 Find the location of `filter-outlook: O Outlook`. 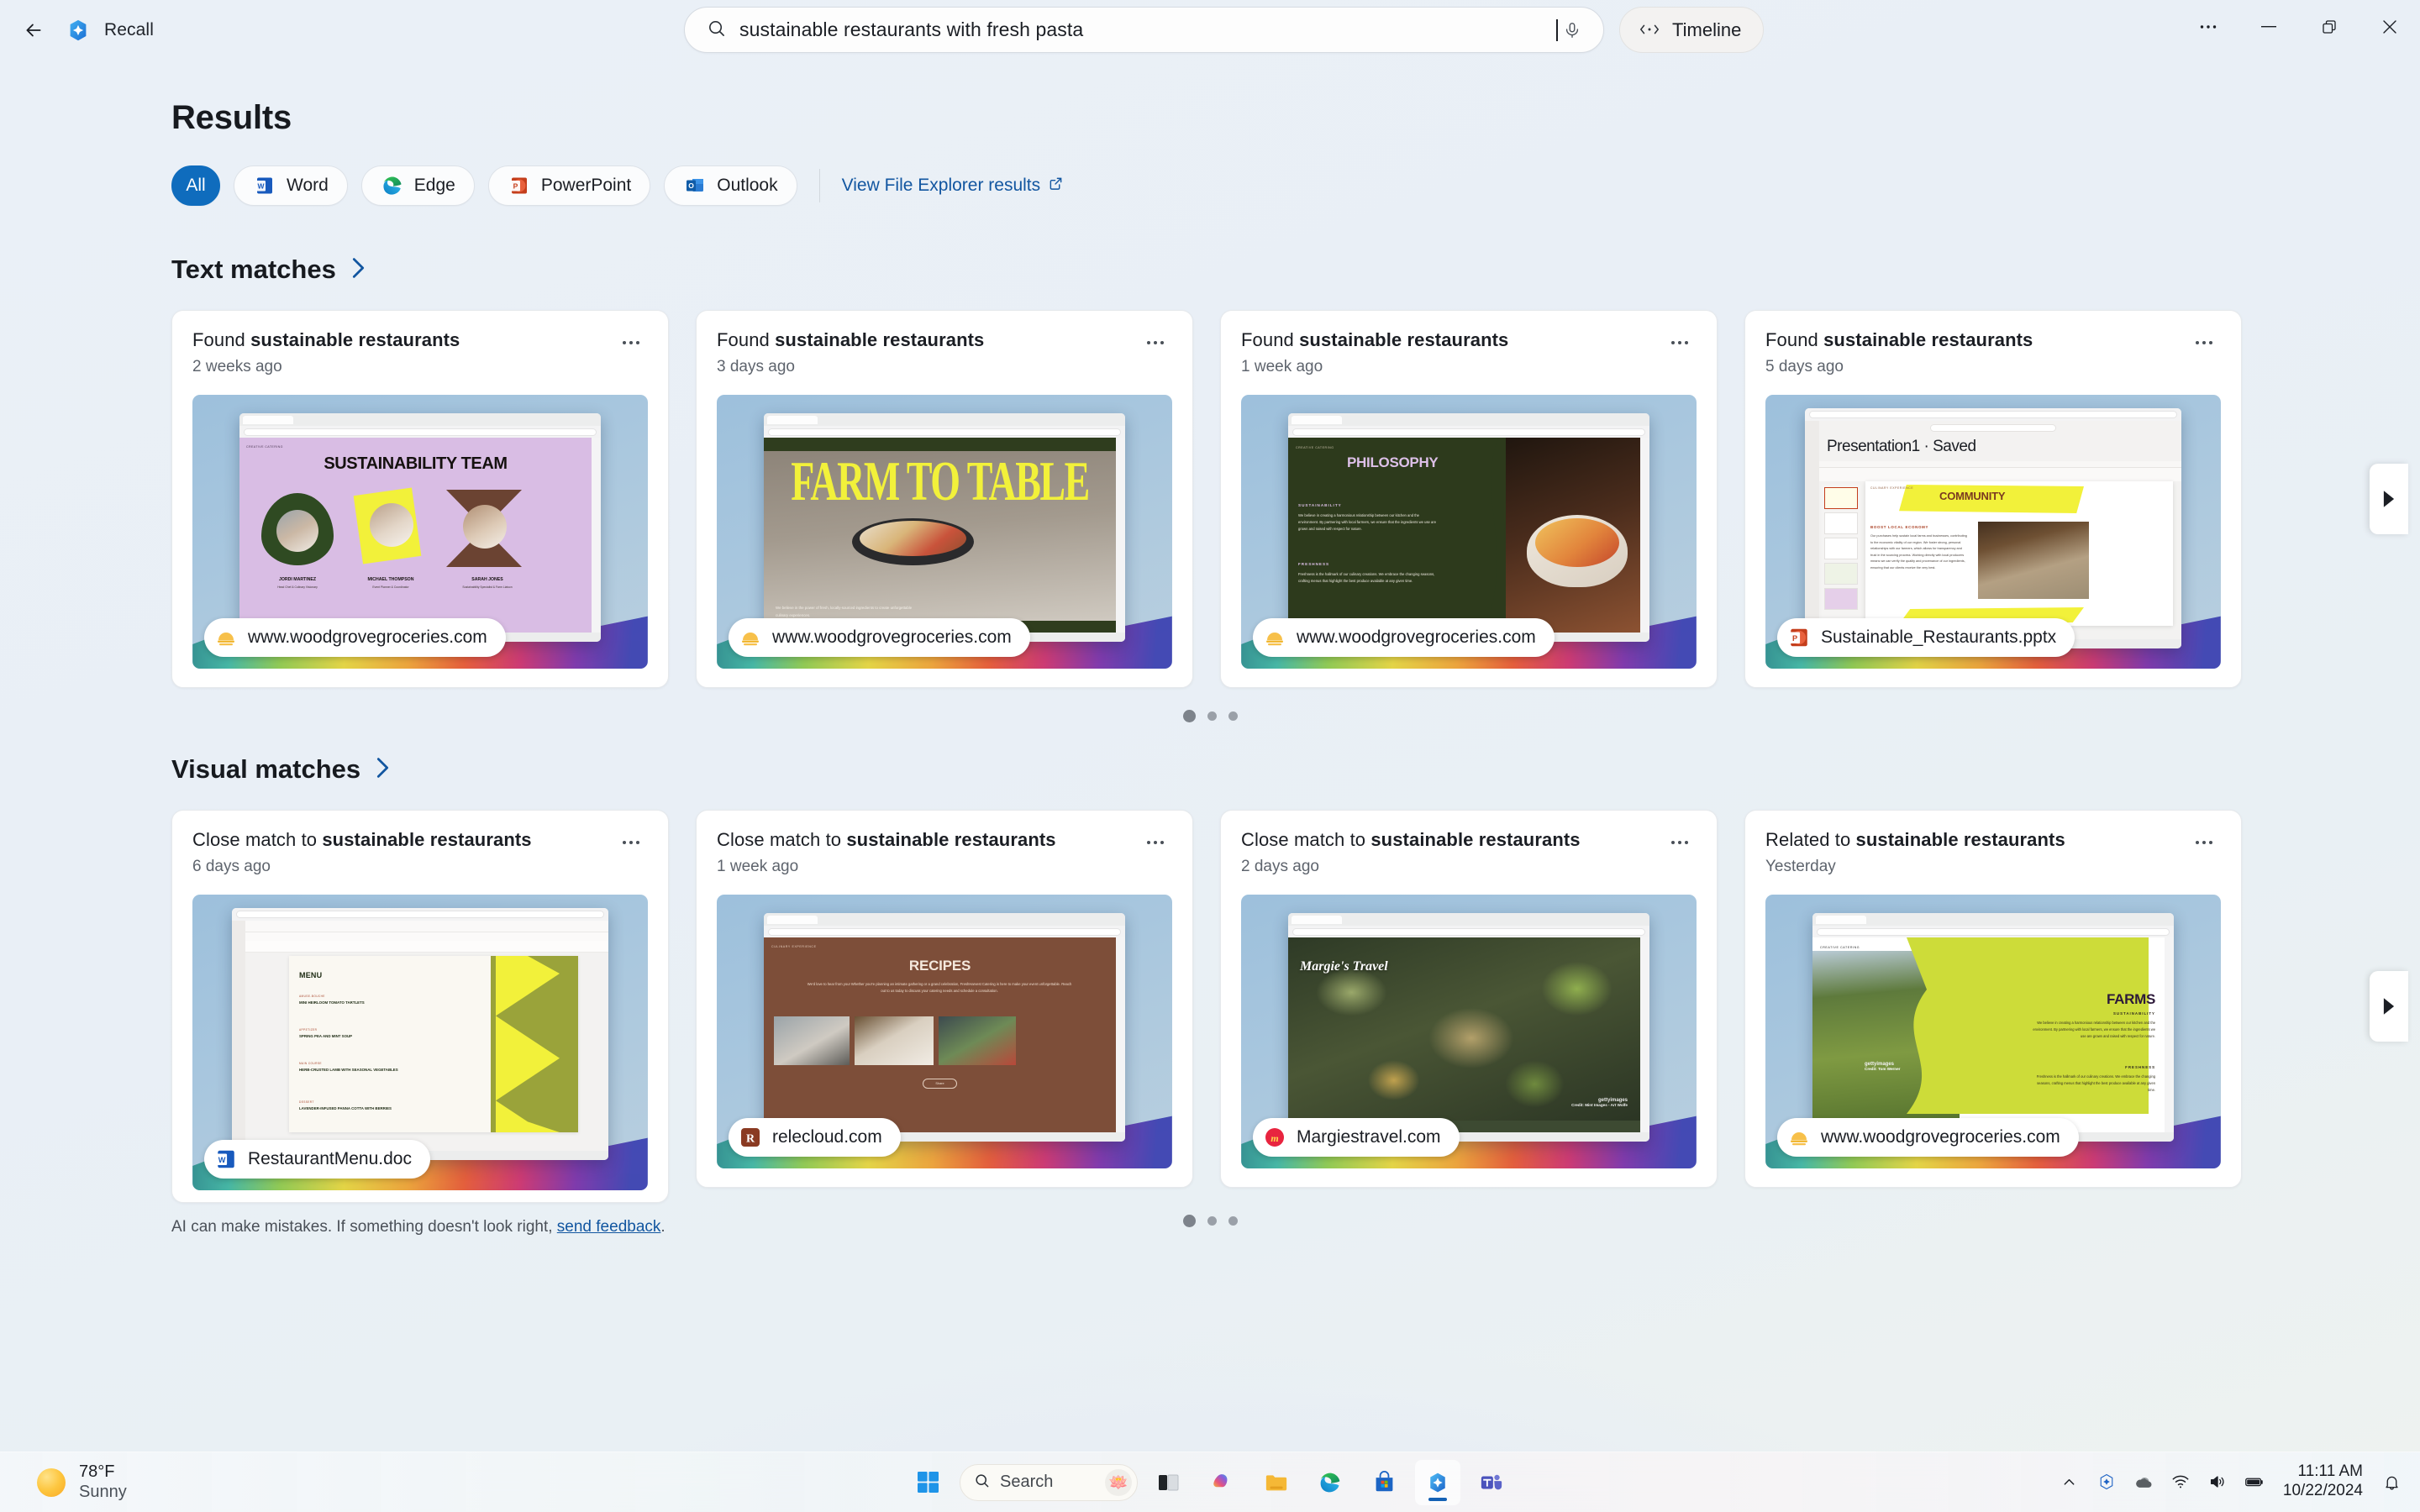

filter-outlook: O Outlook is located at coordinates (731, 185).